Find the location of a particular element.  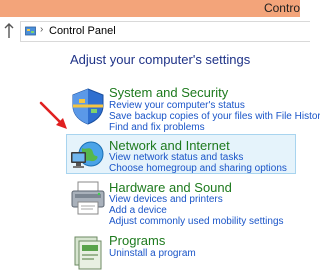

link-add-device: Add a device is located at coordinates (138, 210).